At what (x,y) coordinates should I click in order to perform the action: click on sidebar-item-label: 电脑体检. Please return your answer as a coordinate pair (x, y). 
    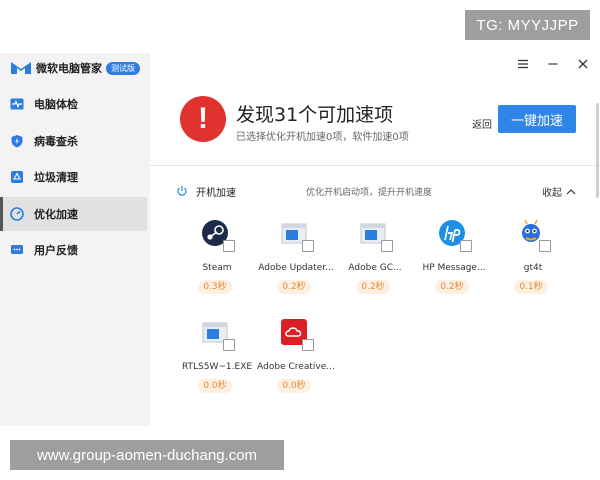
    Looking at the image, I should click on (56, 104).